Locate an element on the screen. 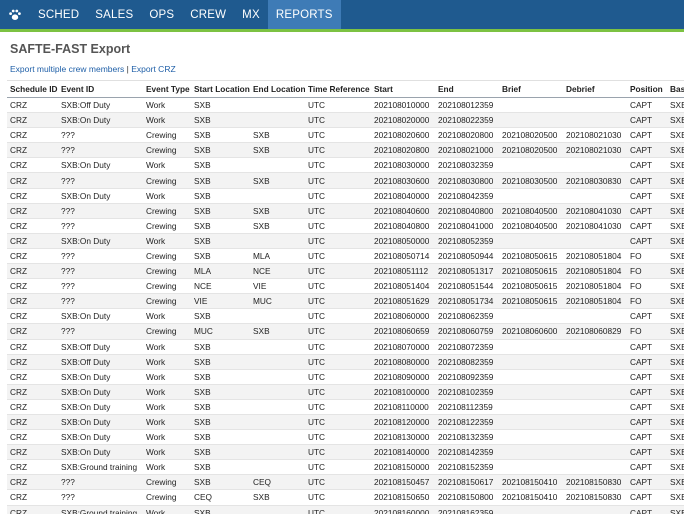 The image size is (684, 514). table-cell: NCE is located at coordinates (277, 271).